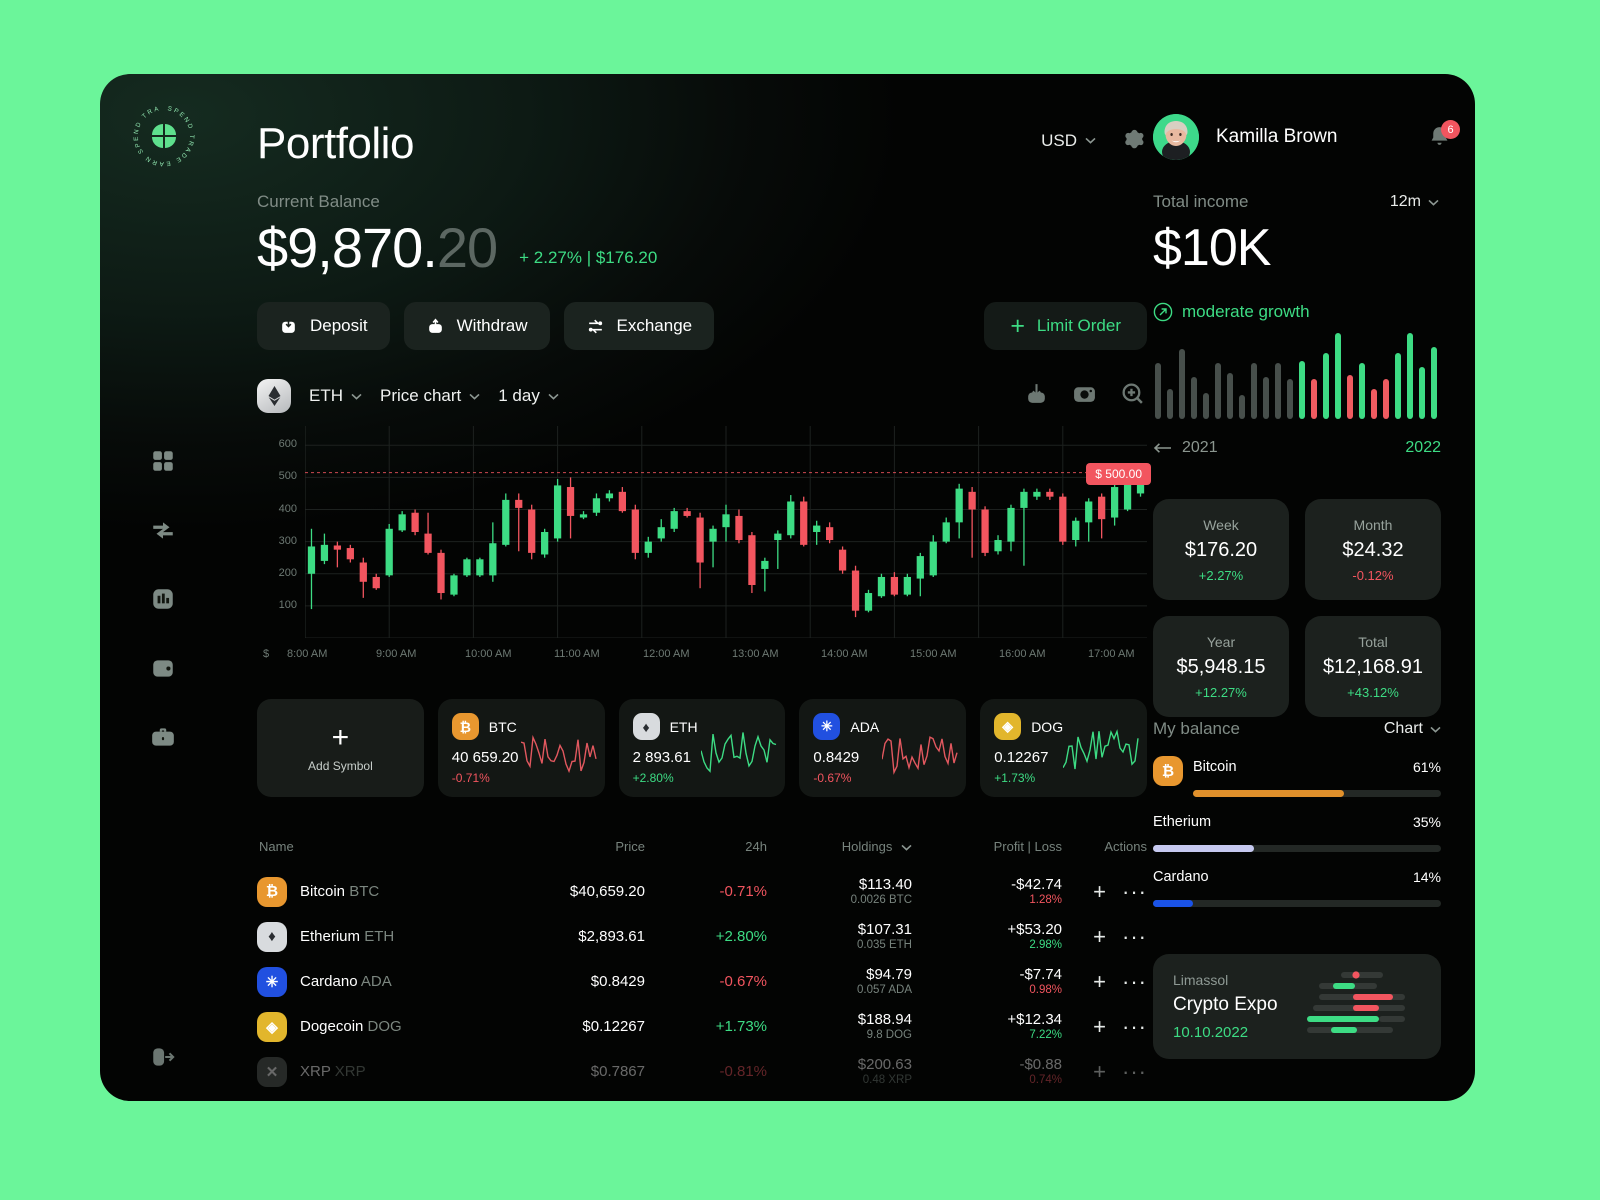 This screenshot has width=1600, height=1200. What do you see at coordinates (272, 981) in the screenshot?
I see `cardano-icon: ✳` at bounding box center [272, 981].